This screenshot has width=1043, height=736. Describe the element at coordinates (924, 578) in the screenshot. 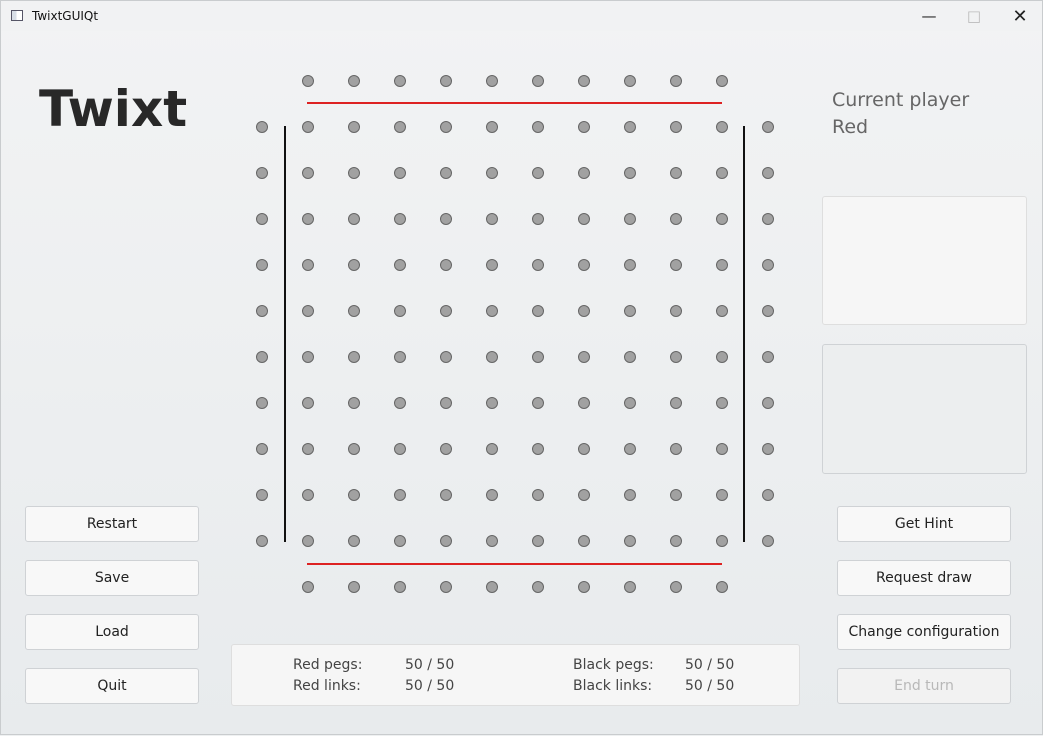

I see `request-draw-button: Request draw` at that location.